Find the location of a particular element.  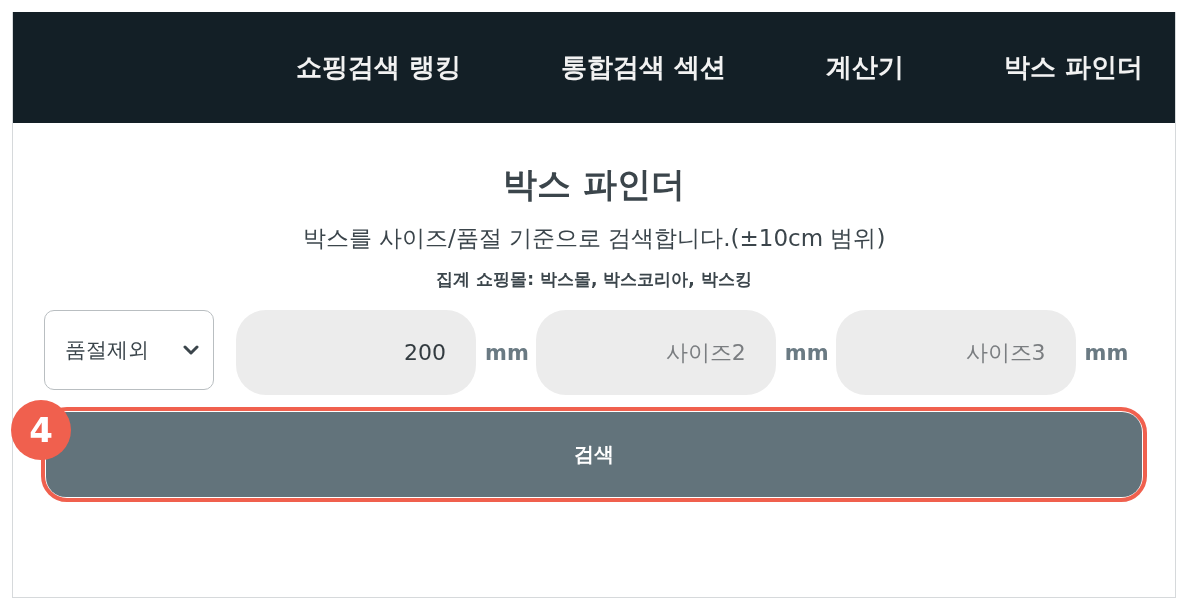

nav-link: 쇼핑검색 랭킹 is located at coordinates (378, 67).